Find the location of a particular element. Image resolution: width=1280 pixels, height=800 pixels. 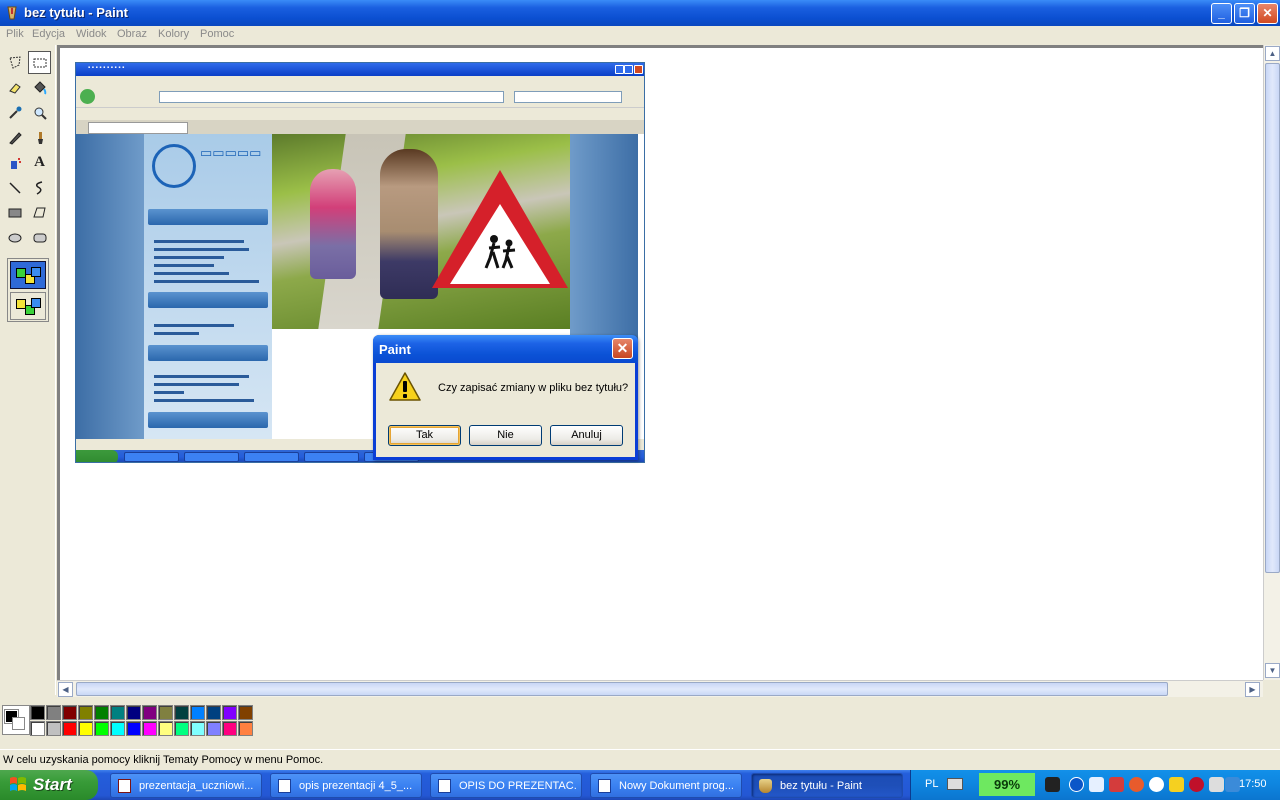

vertical-scroll-thumb is located at coordinates (1272, 318).